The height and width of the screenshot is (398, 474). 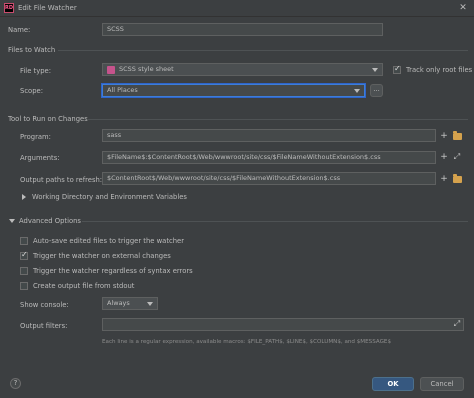 I want to click on cancel-button: Cancel, so click(x=442, y=384).